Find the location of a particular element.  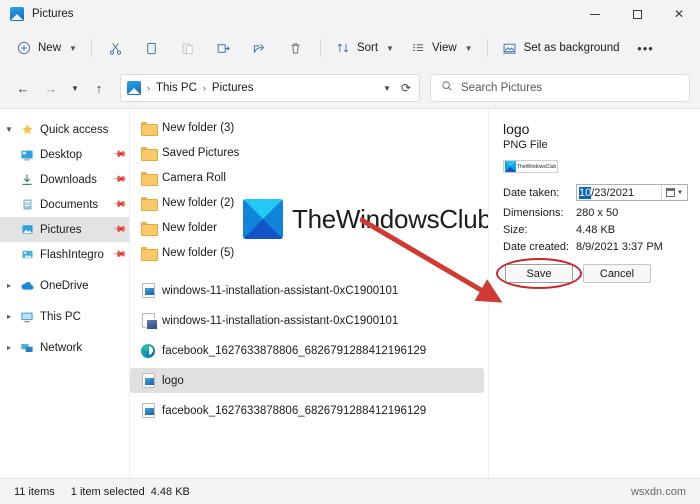

address-dropdown-icon: ▼ is located at coordinates (387, 88).